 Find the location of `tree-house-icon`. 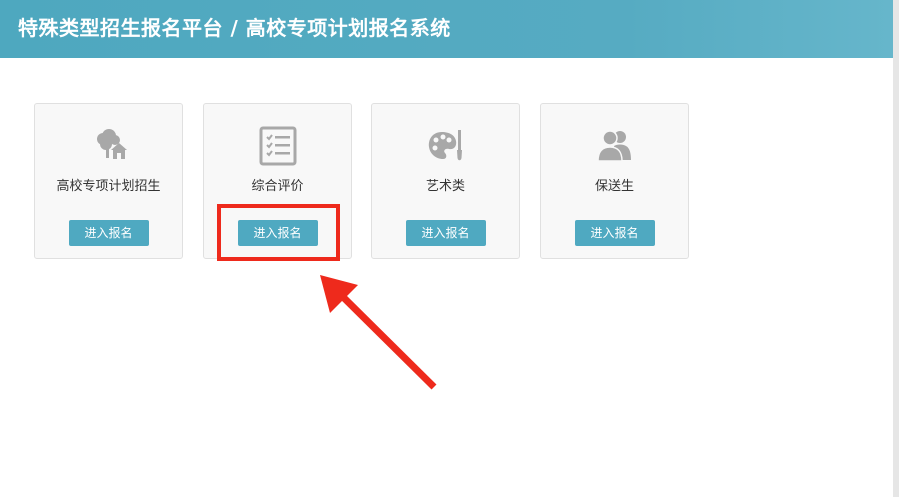

tree-house-icon is located at coordinates (109, 146).